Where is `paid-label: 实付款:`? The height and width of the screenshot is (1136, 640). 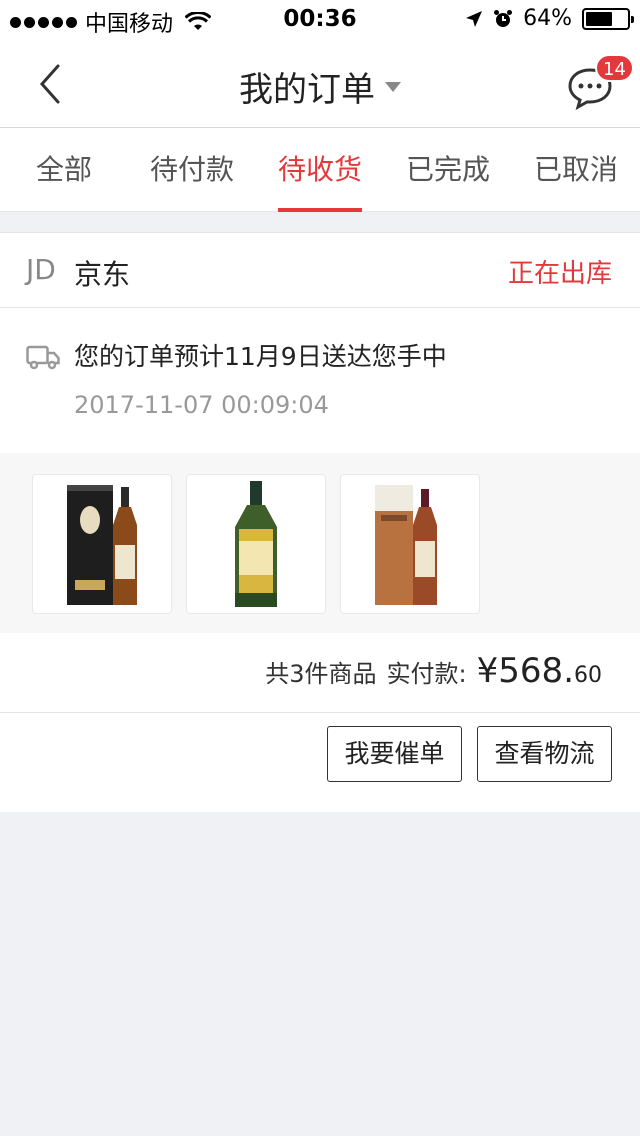 paid-label: 实付款: is located at coordinates (426, 674).